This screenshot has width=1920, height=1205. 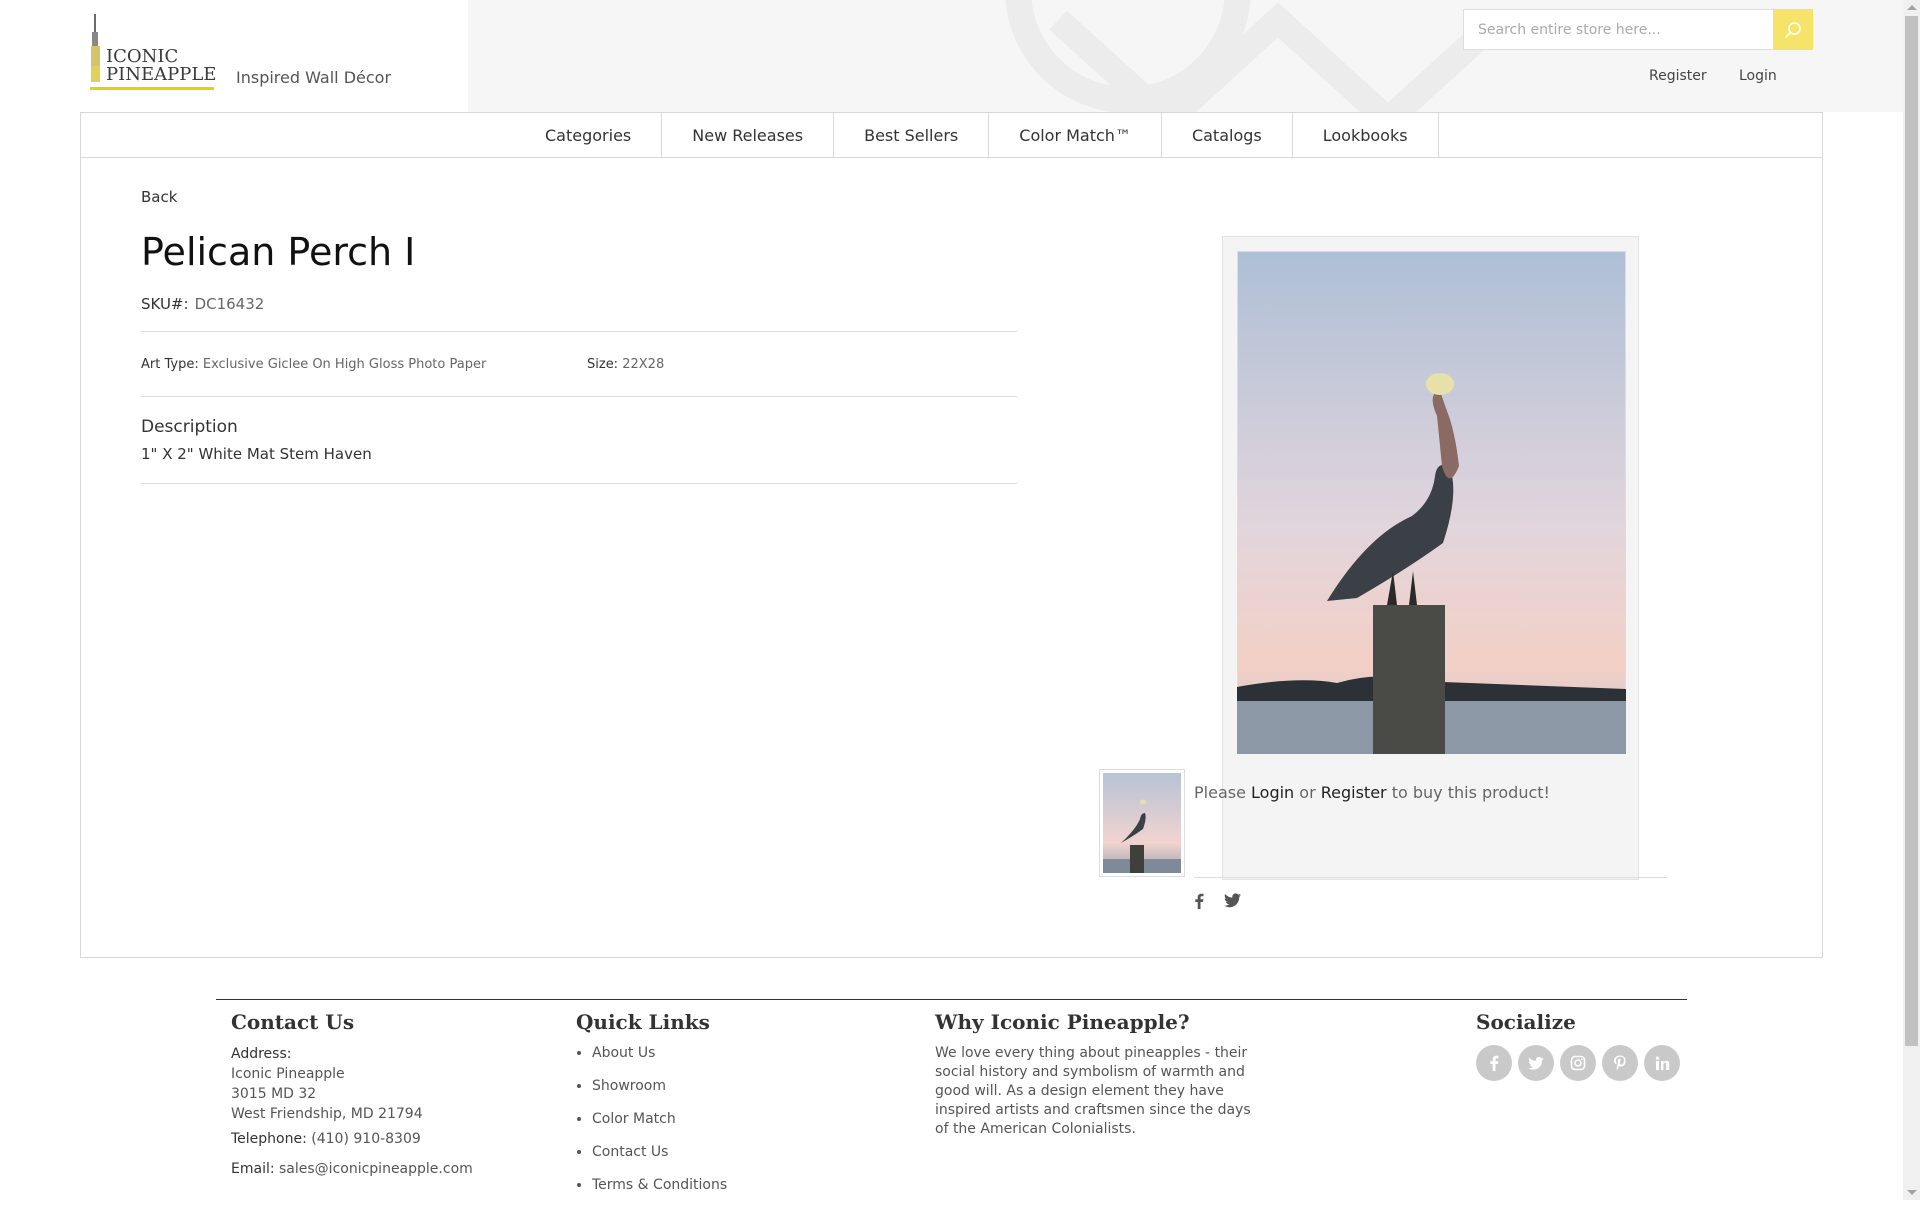 What do you see at coordinates (1912, 7) in the screenshot?
I see `scroll-up-arrow-icon` at bounding box center [1912, 7].